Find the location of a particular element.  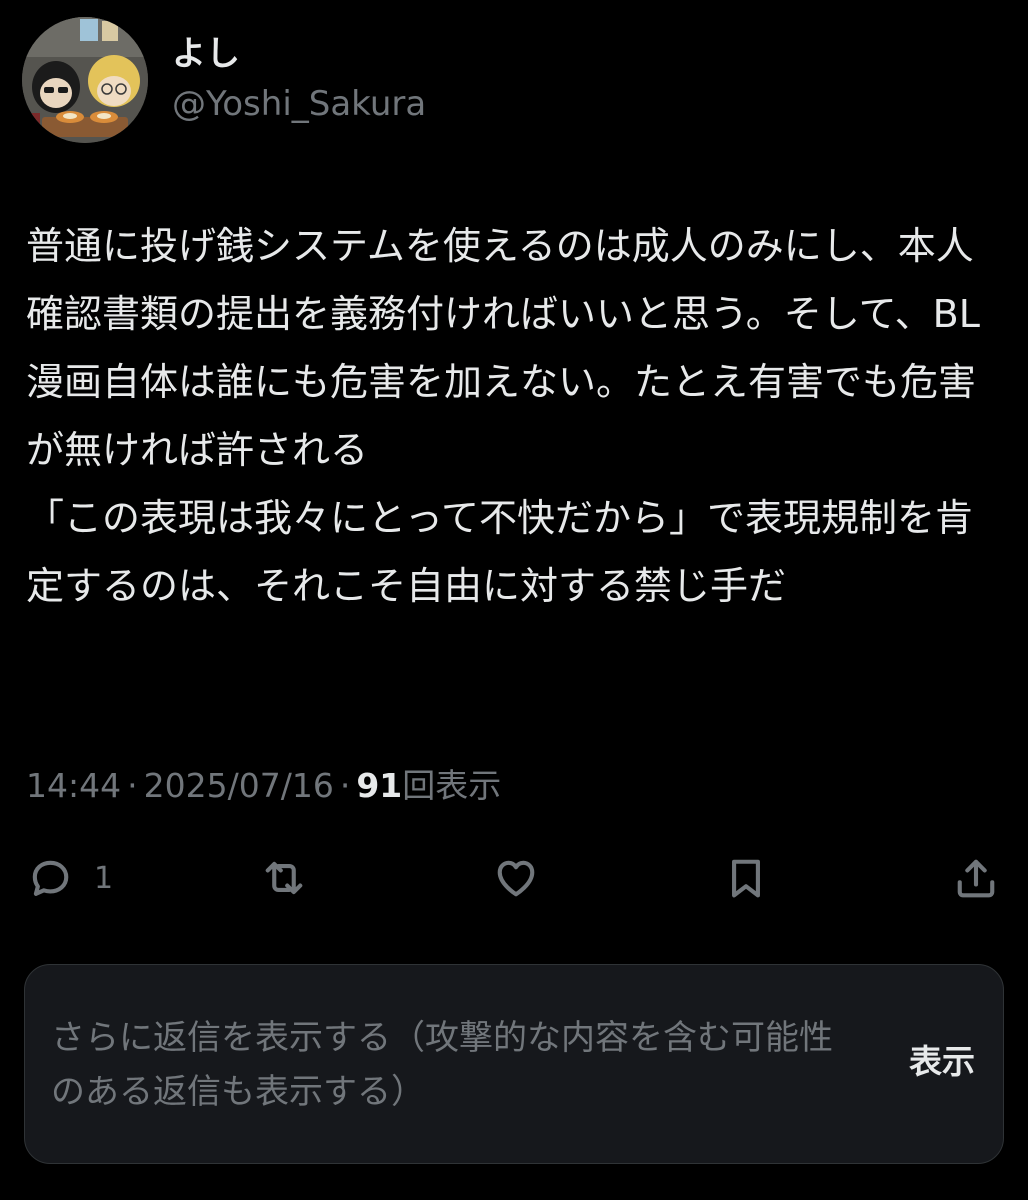

avatar is located at coordinates (85, 80).